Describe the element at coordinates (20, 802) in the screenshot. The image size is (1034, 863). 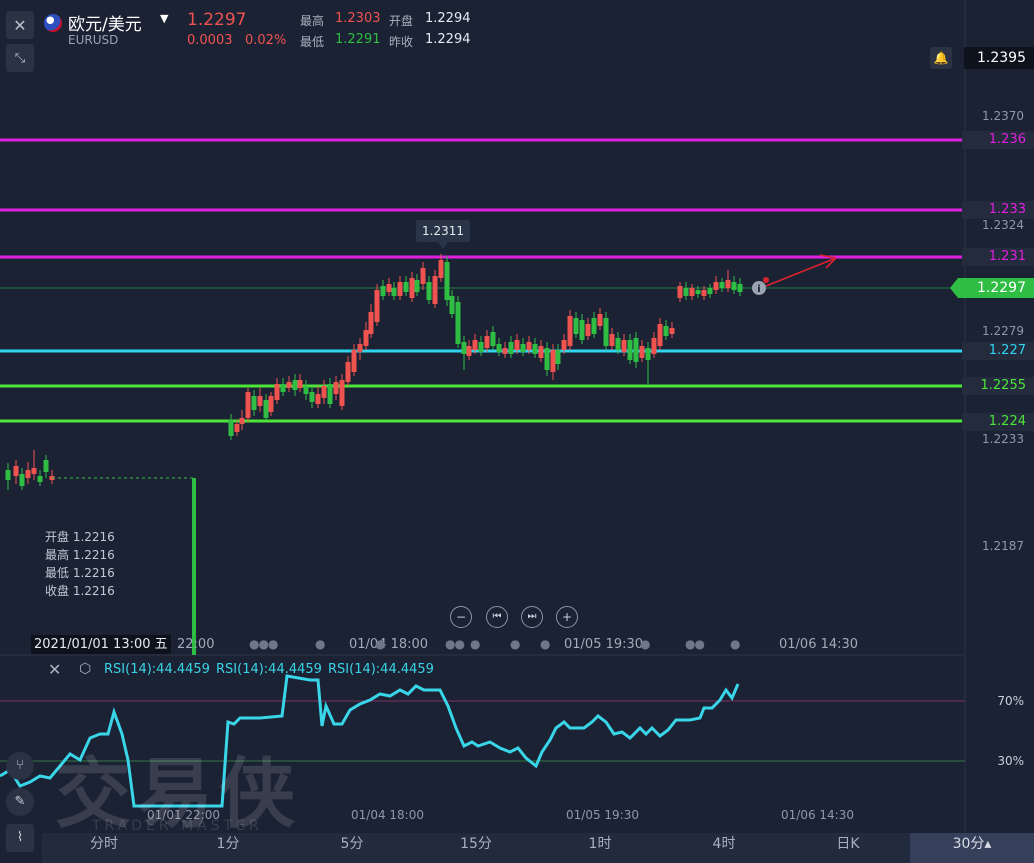
I see `pen-tool-icon: ✎` at that location.